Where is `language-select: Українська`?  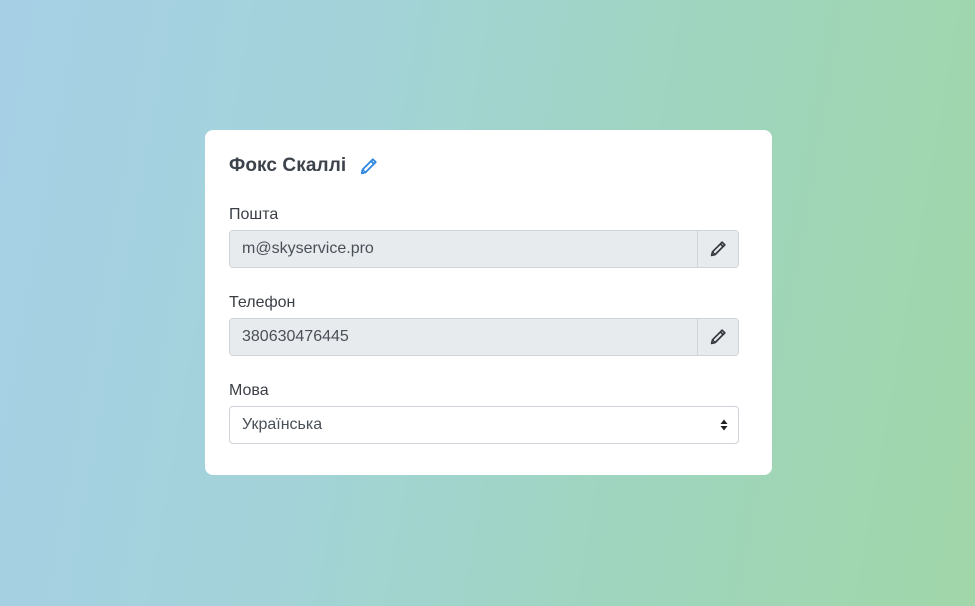 language-select: Українська is located at coordinates (484, 425).